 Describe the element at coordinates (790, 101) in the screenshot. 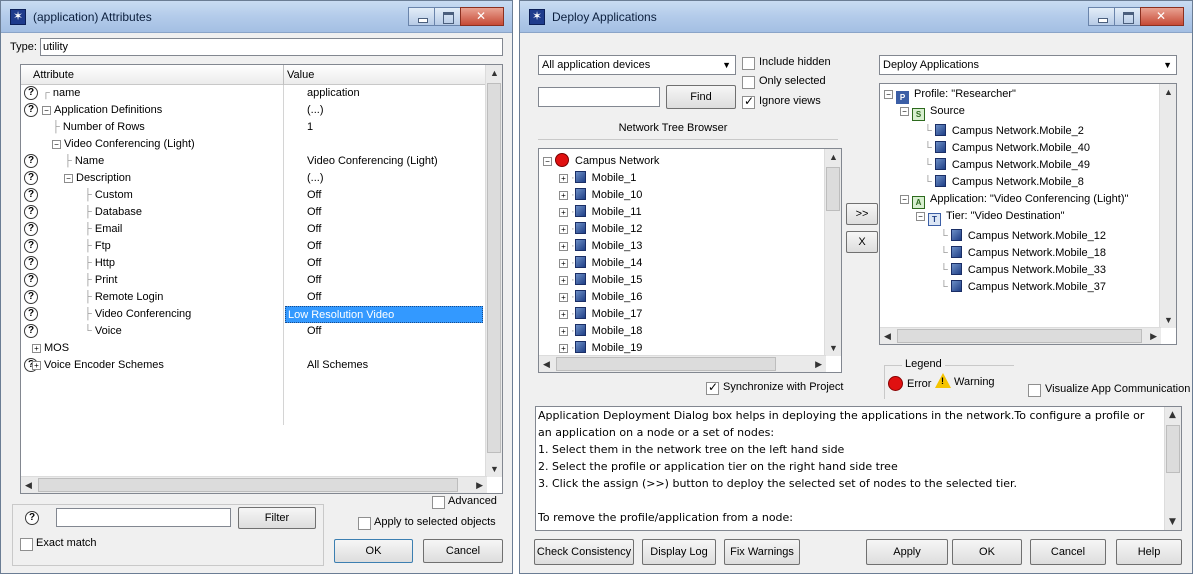

I see `ignore-views-label: Ignore views` at that location.